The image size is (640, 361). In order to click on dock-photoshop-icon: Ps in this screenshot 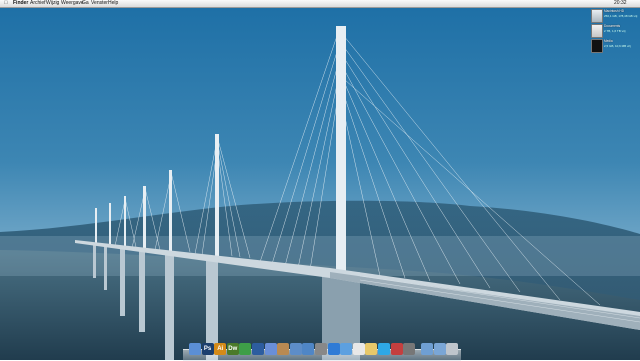, I will do `click(207, 349)`.